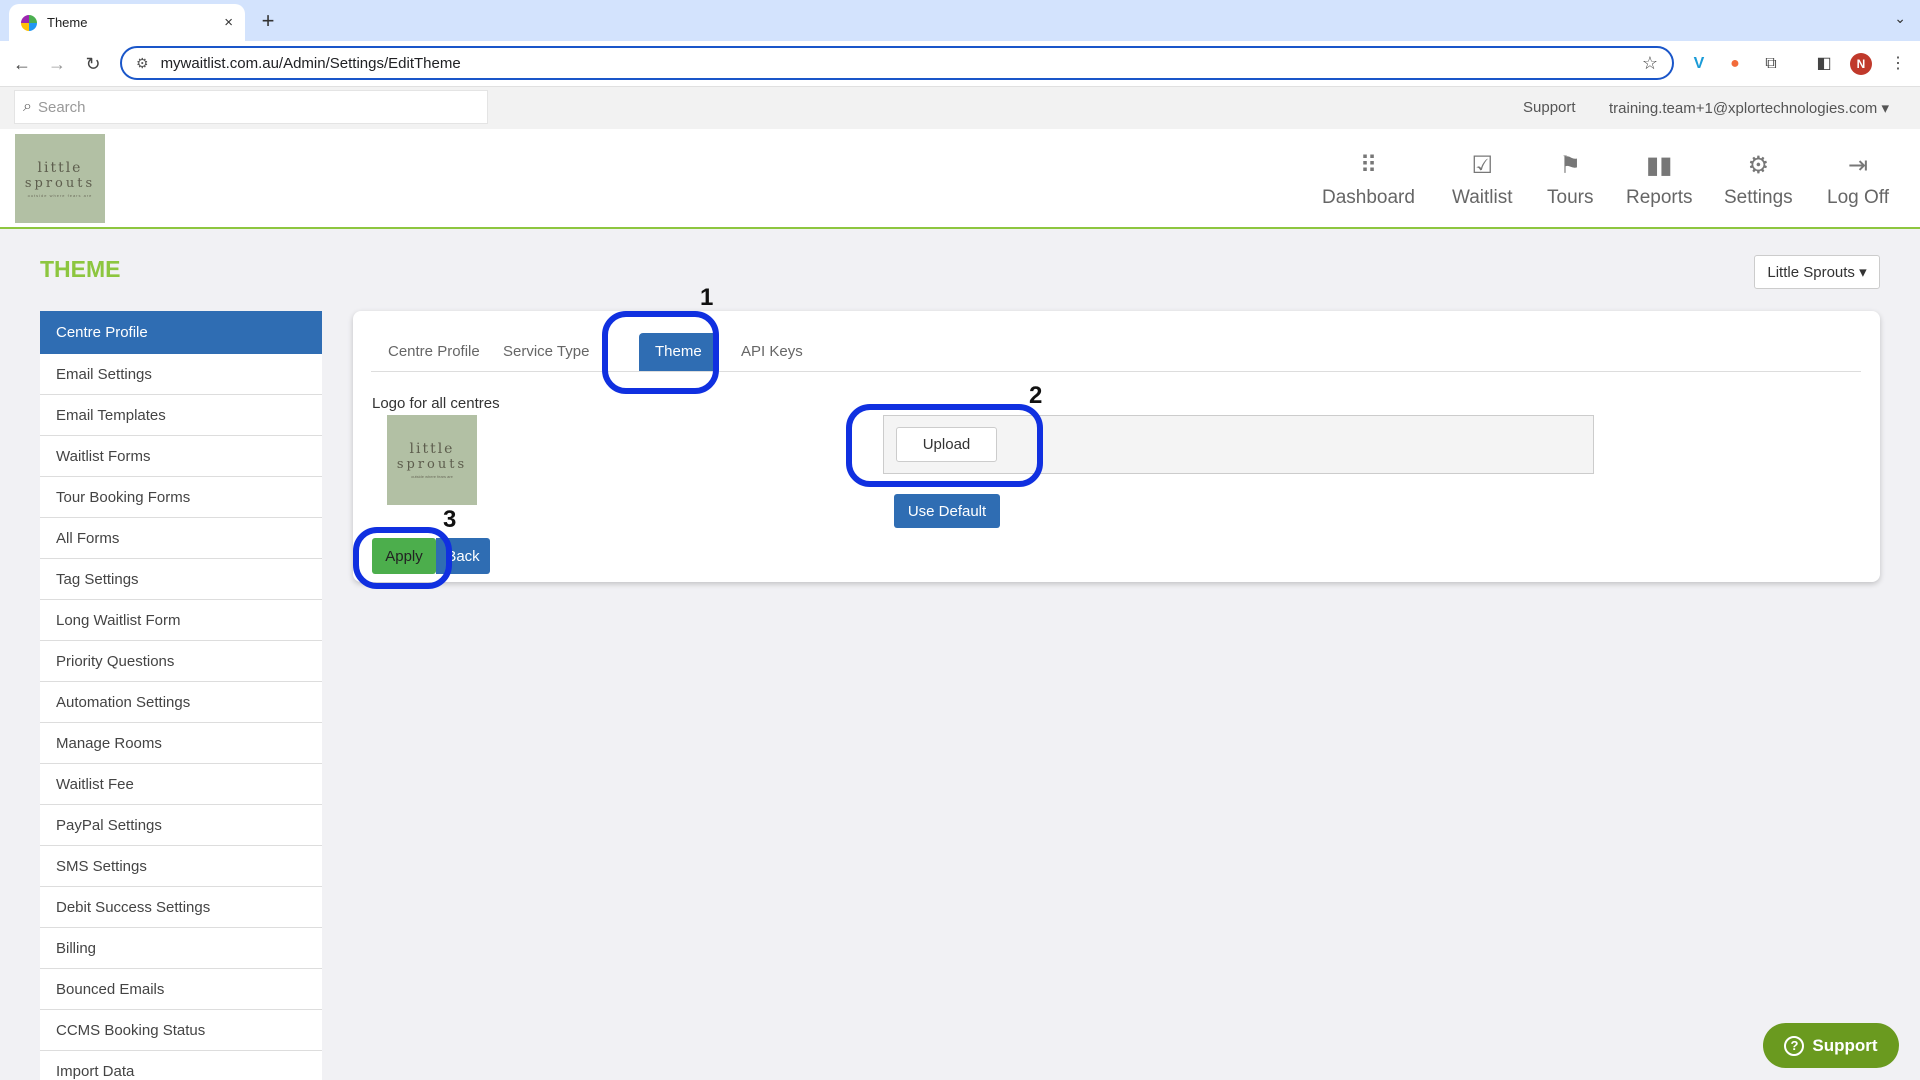 Image resolution: width=1920 pixels, height=1080 pixels. Describe the element at coordinates (181, 661) in the screenshot. I see `sidebar-item-priority-questions: Priority Questions` at that location.